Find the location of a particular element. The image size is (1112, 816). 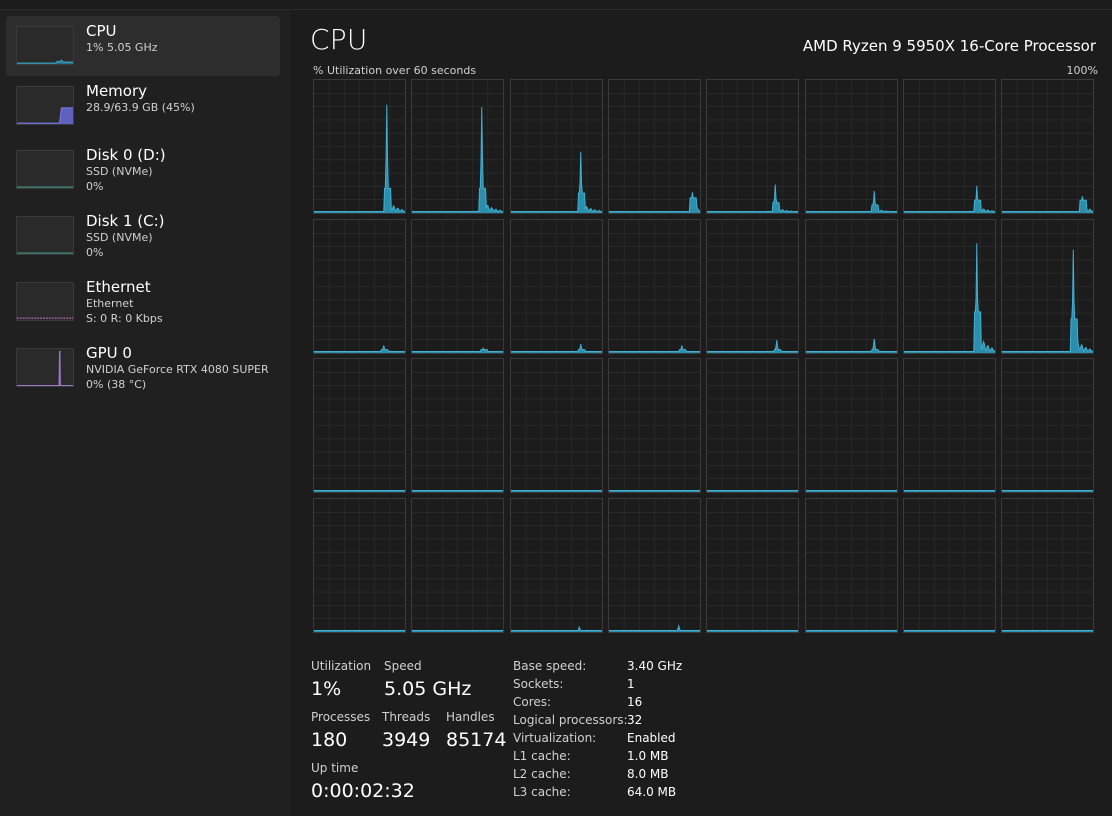

spec-value: 32 is located at coordinates (635, 720).